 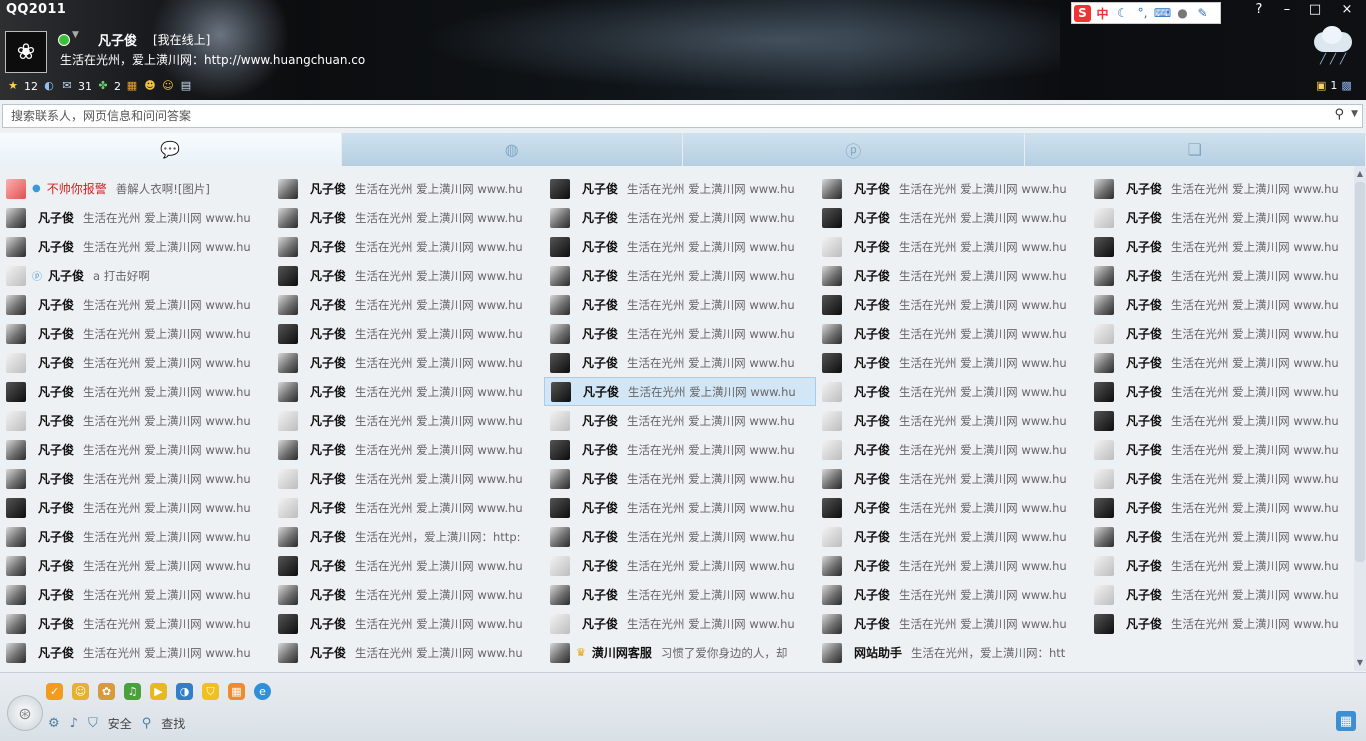 What do you see at coordinates (181, 39) in the screenshot?
I see `status-text: [我在线上]` at bounding box center [181, 39].